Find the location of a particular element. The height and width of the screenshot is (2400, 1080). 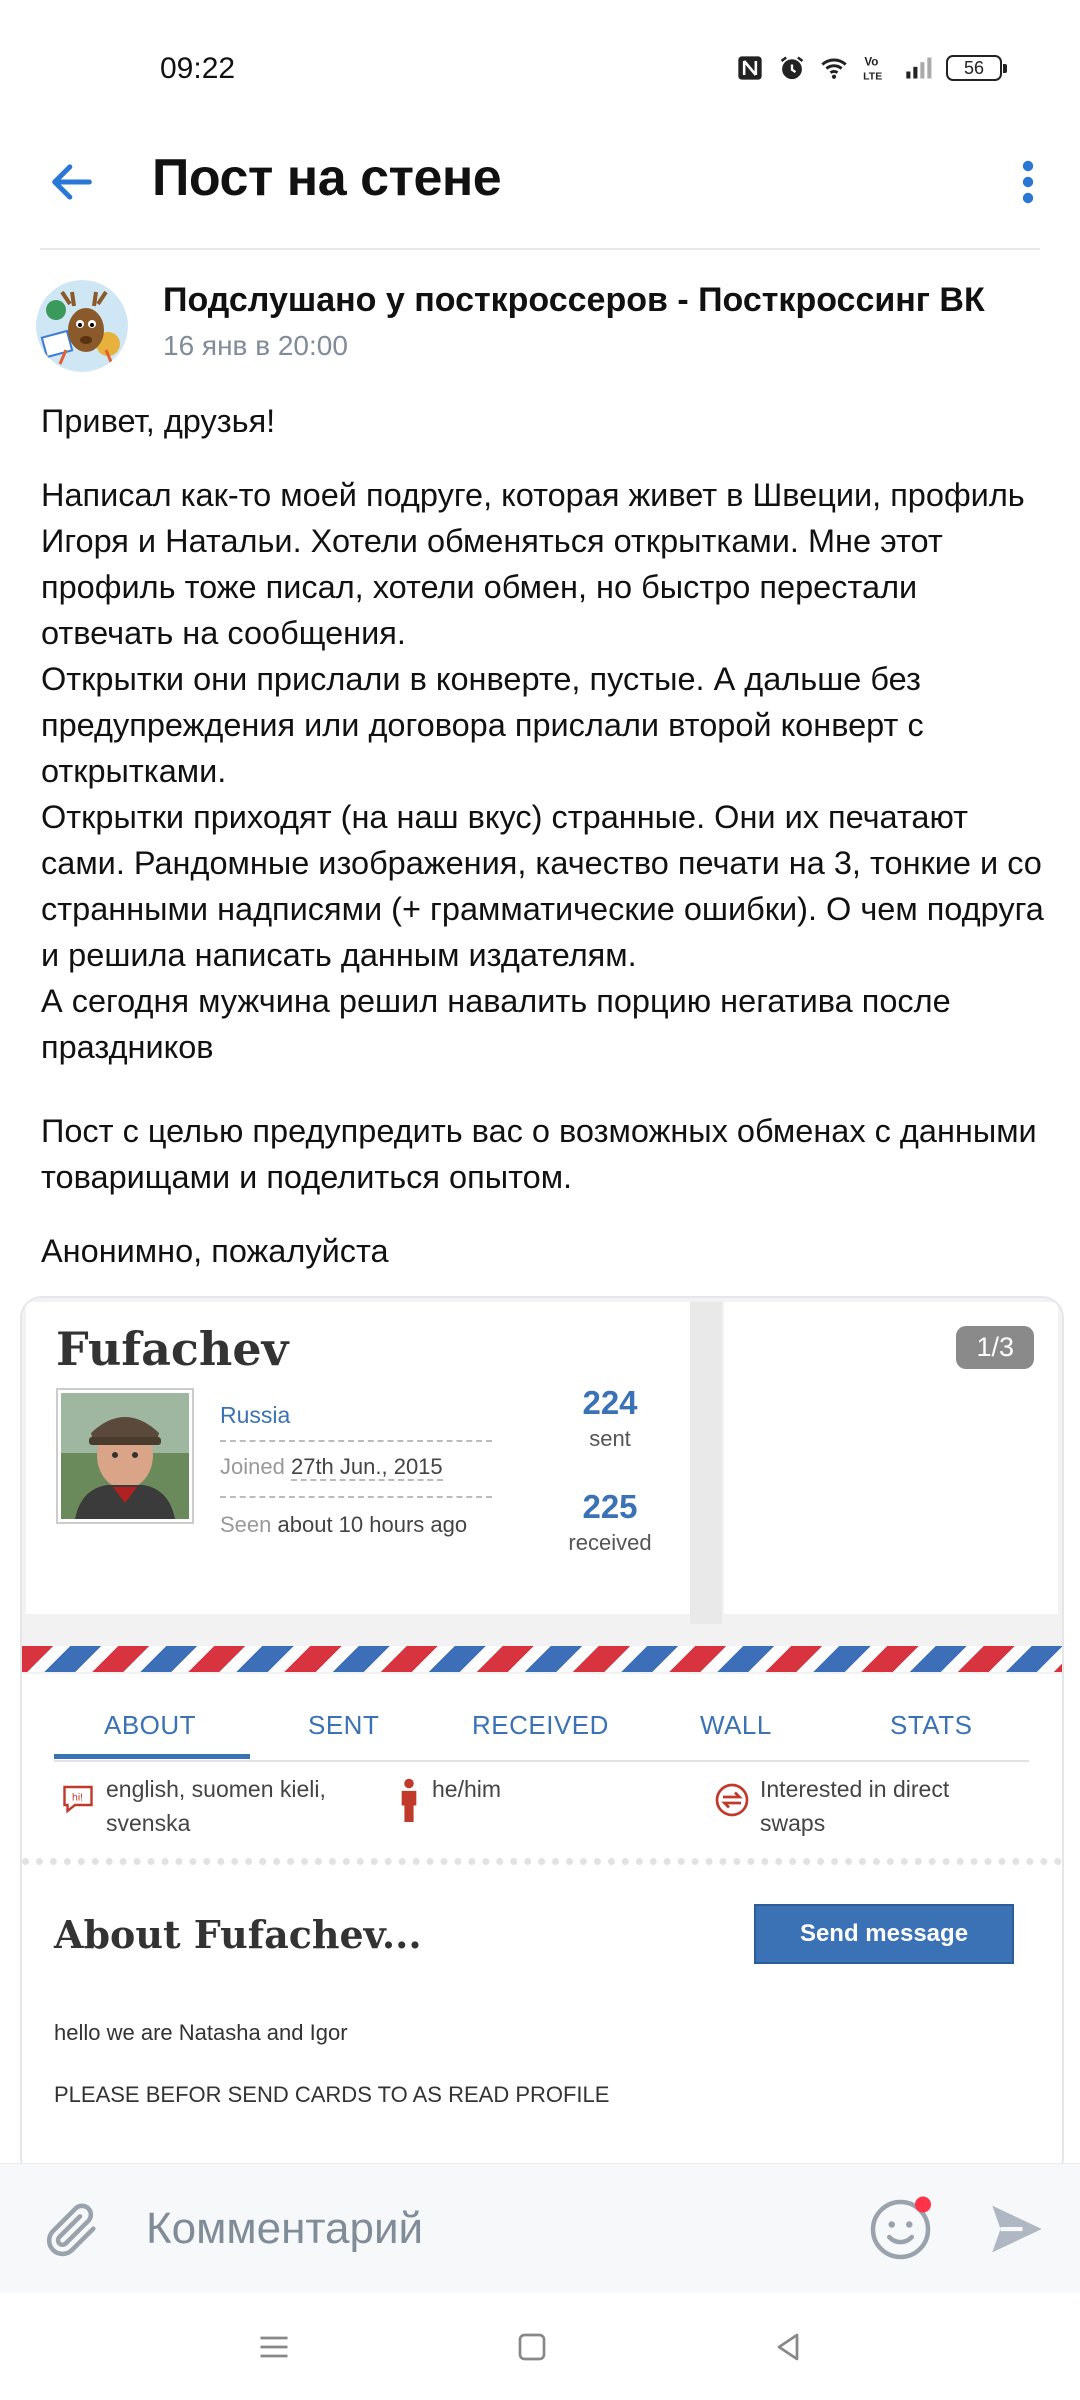

pronouns: he/him is located at coordinates (467, 1789).